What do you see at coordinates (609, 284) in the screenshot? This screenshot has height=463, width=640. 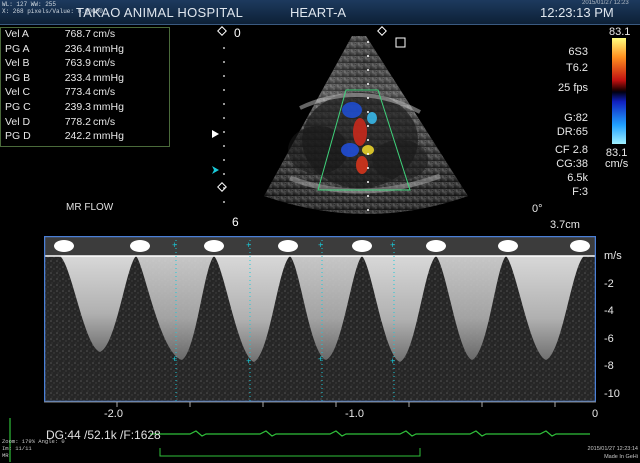 I see `y-tick-label: -2` at bounding box center [609, 284].